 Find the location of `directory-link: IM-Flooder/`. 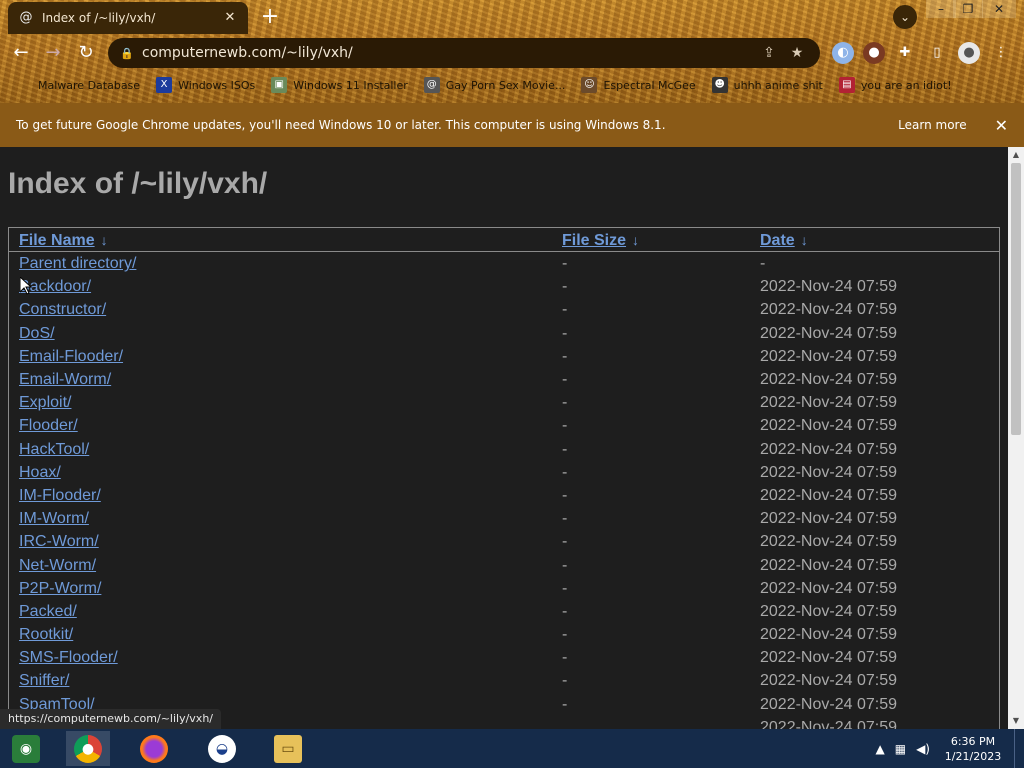

directory-link: IM-Flooder/ is located at coordinates (60, 495).